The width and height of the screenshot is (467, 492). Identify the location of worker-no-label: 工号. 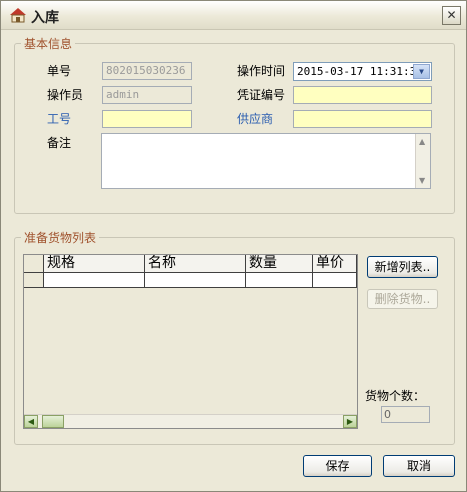
(59, 118).